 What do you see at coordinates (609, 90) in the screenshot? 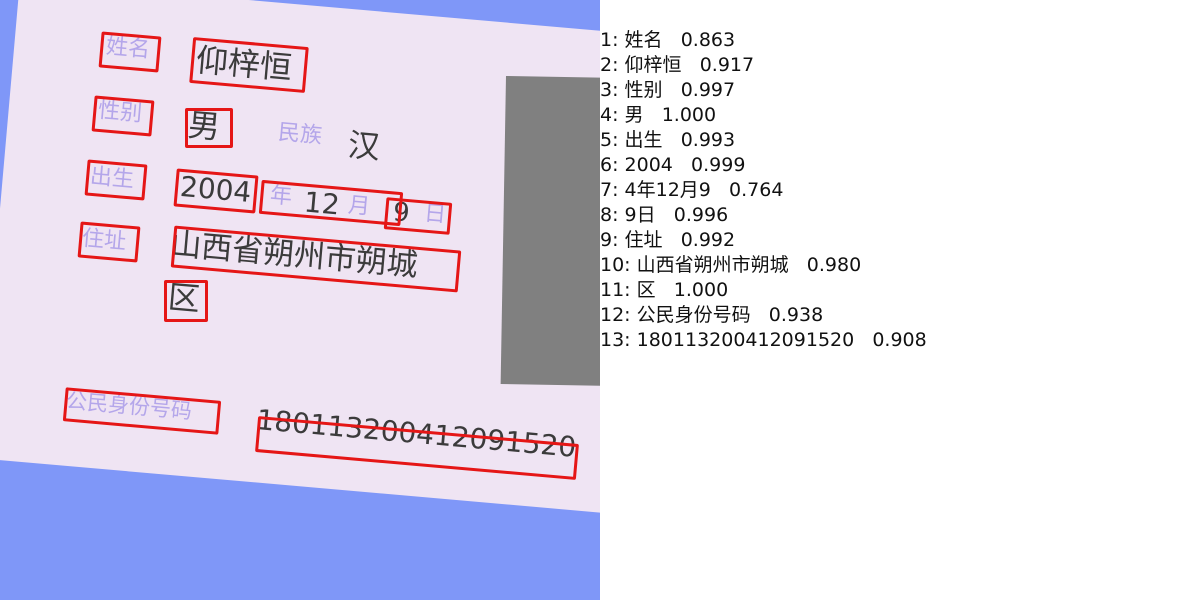
I see `result-index: 3:` at bounding box center [609, 90].